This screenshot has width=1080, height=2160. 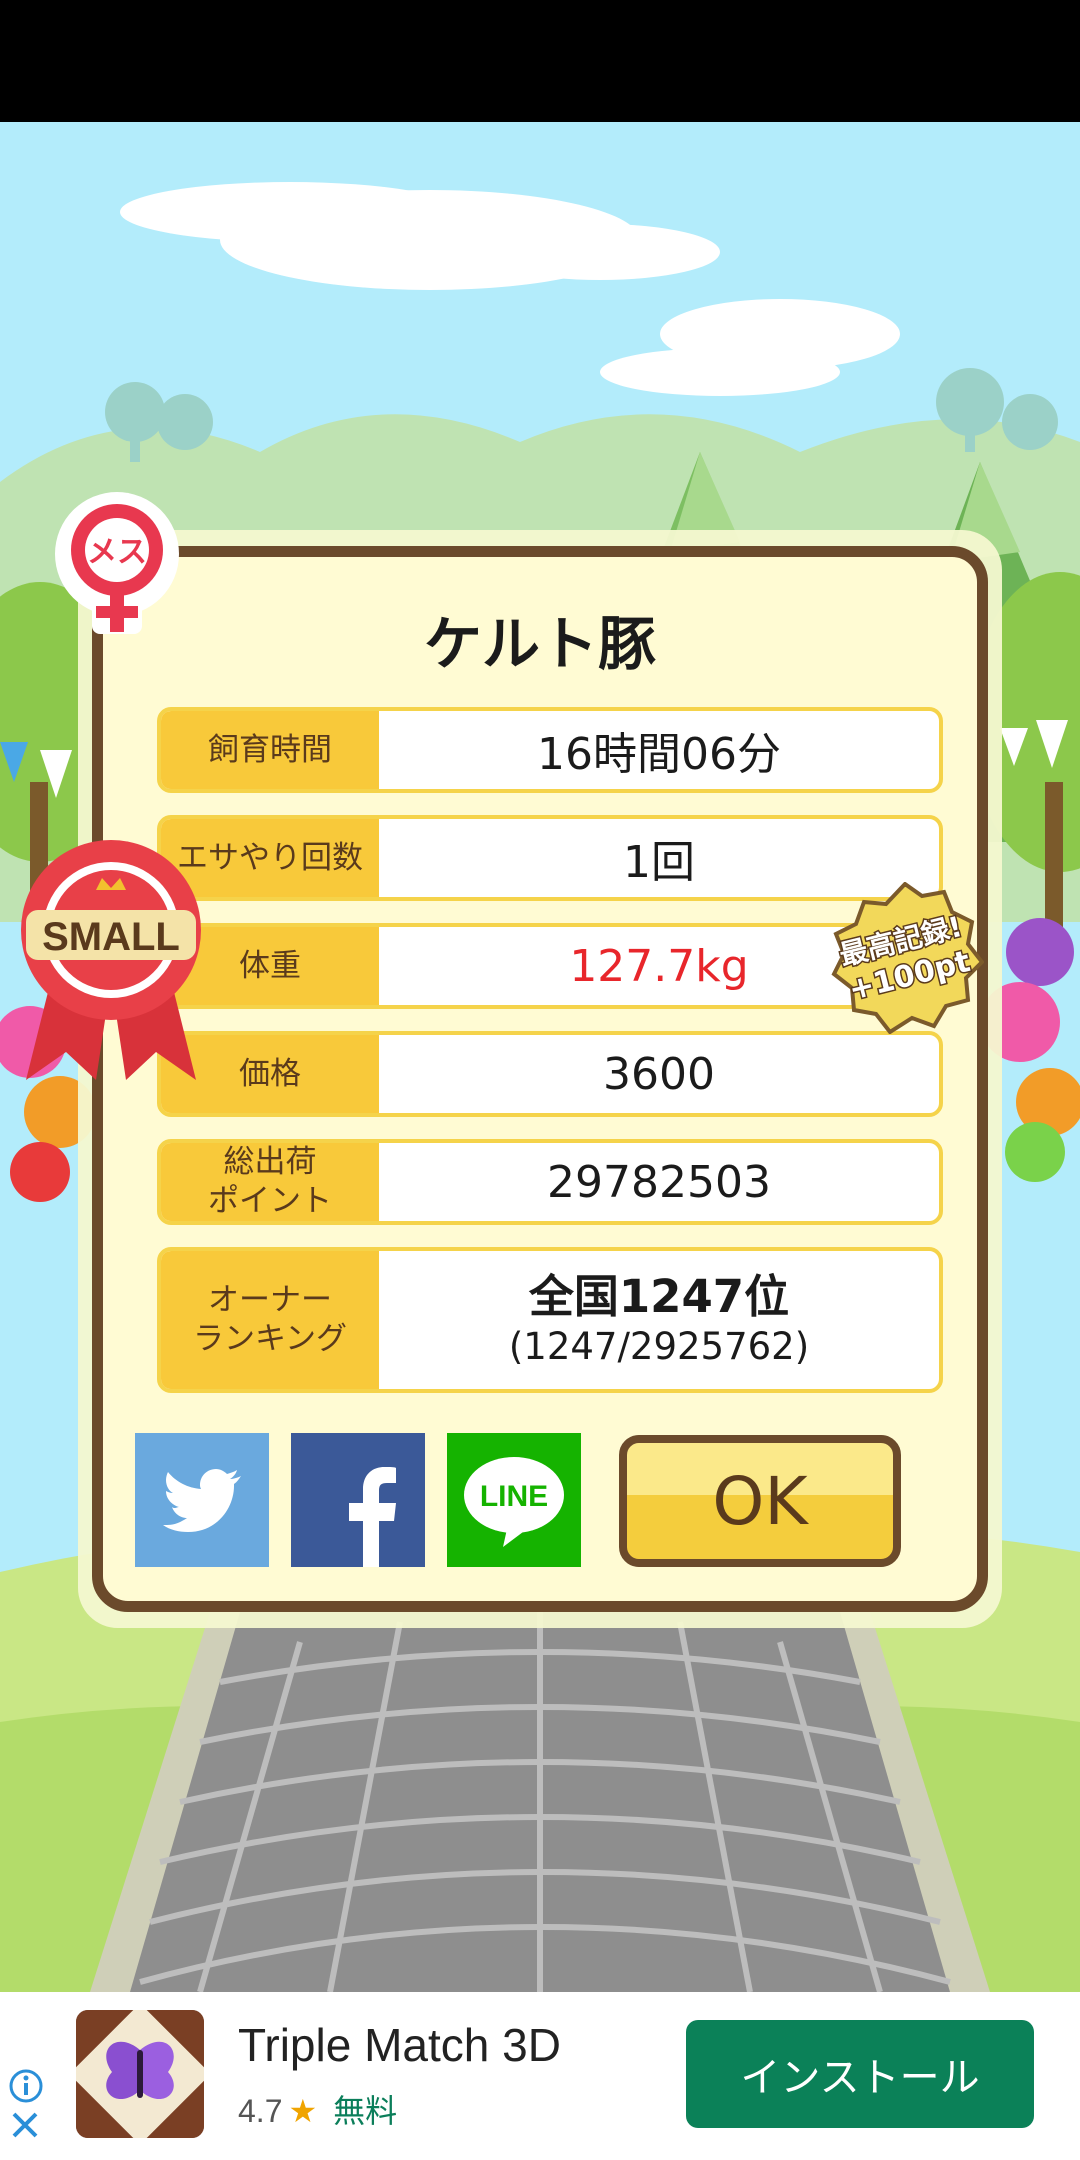 What do you see at coordinates (111, 937) in the screenshot?
I see `size-label: SMALL` at bounding box center [111, 937].